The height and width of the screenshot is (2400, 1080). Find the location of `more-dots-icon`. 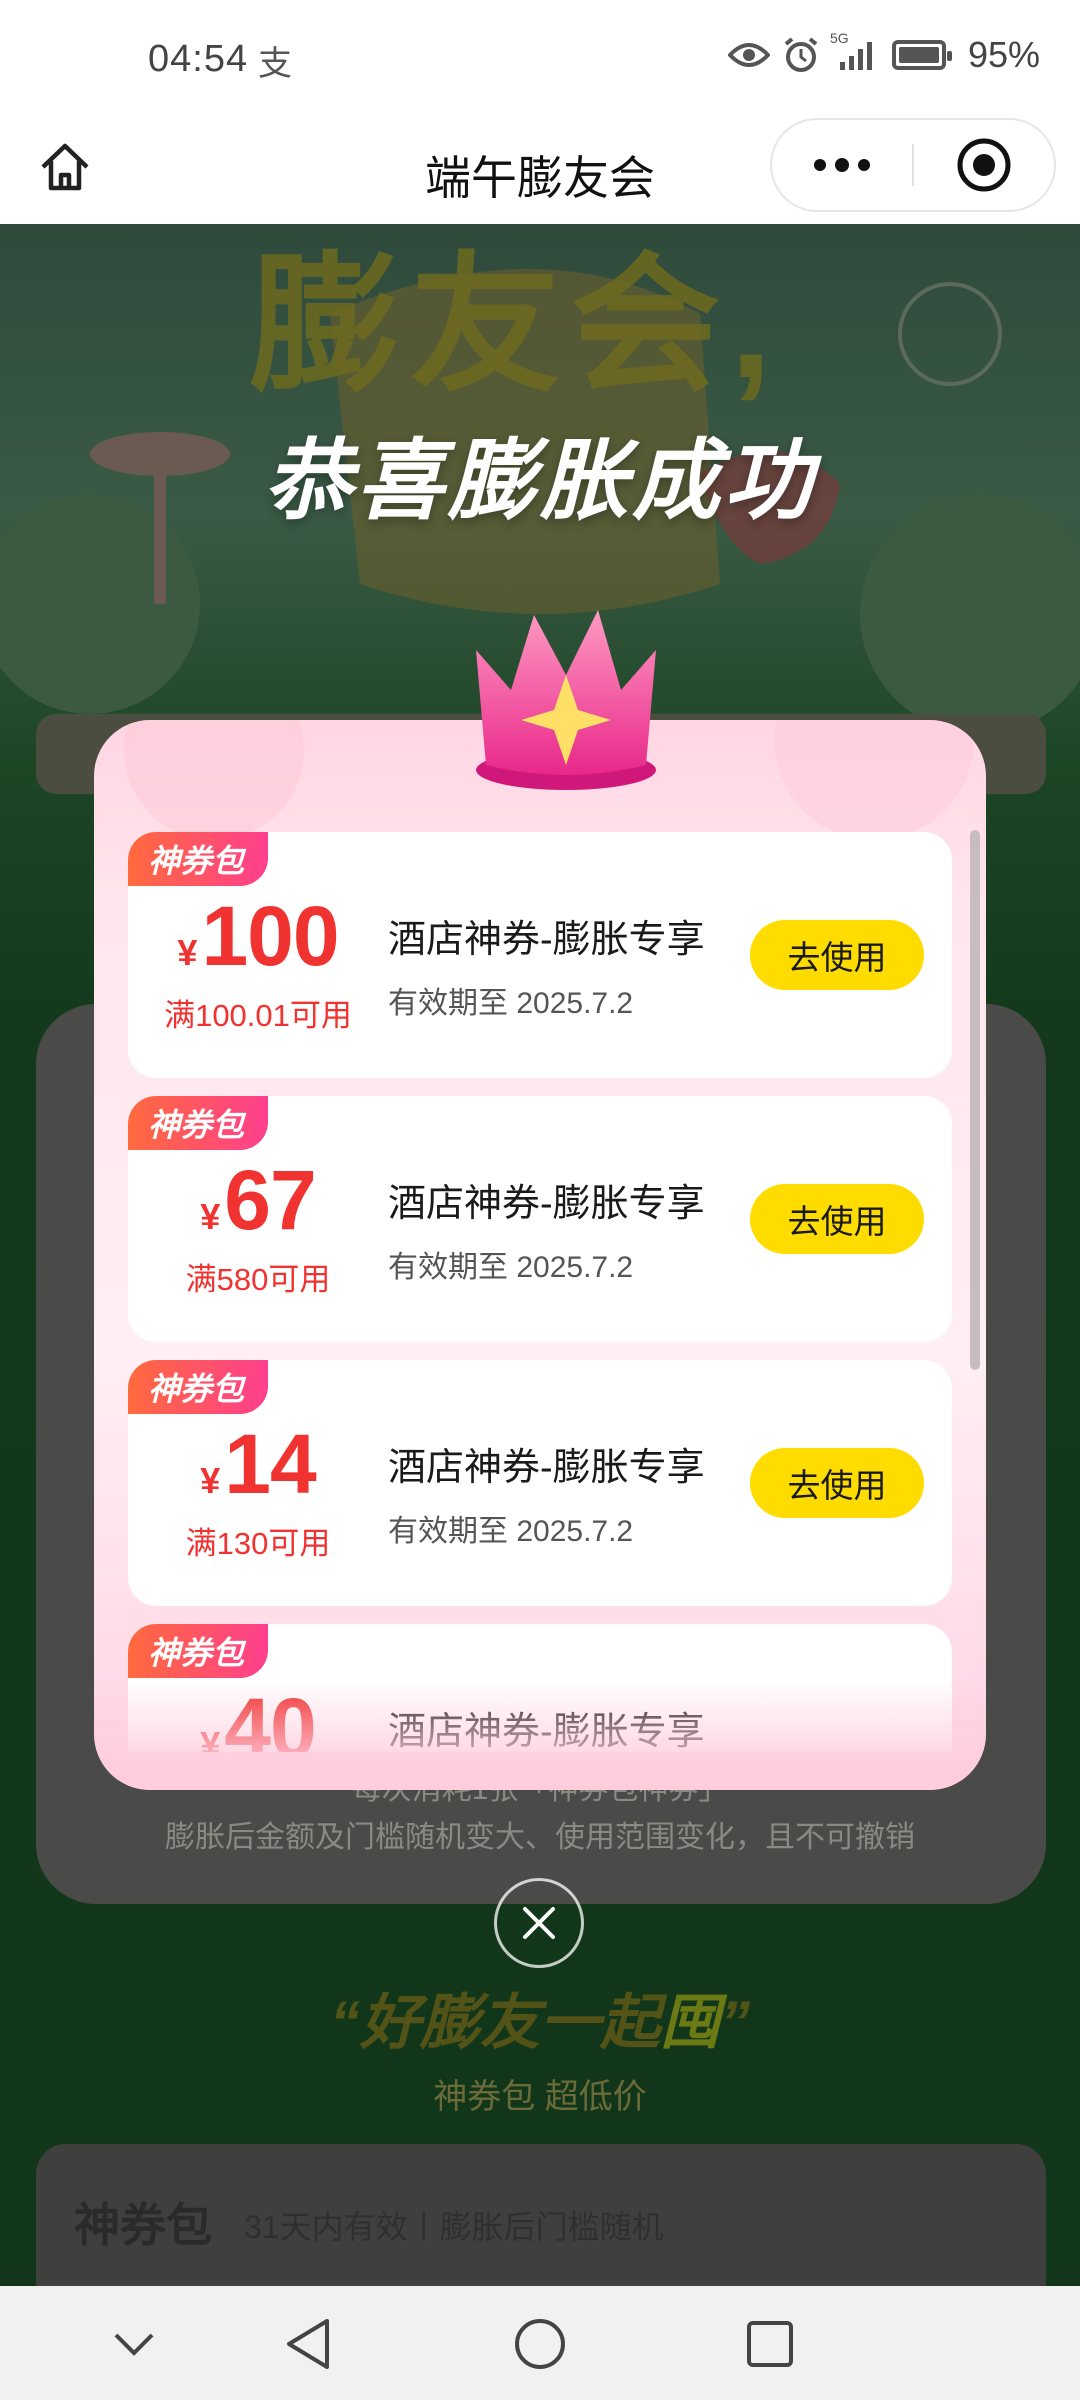

more-dots-icon is located at coordinates (842, 165).